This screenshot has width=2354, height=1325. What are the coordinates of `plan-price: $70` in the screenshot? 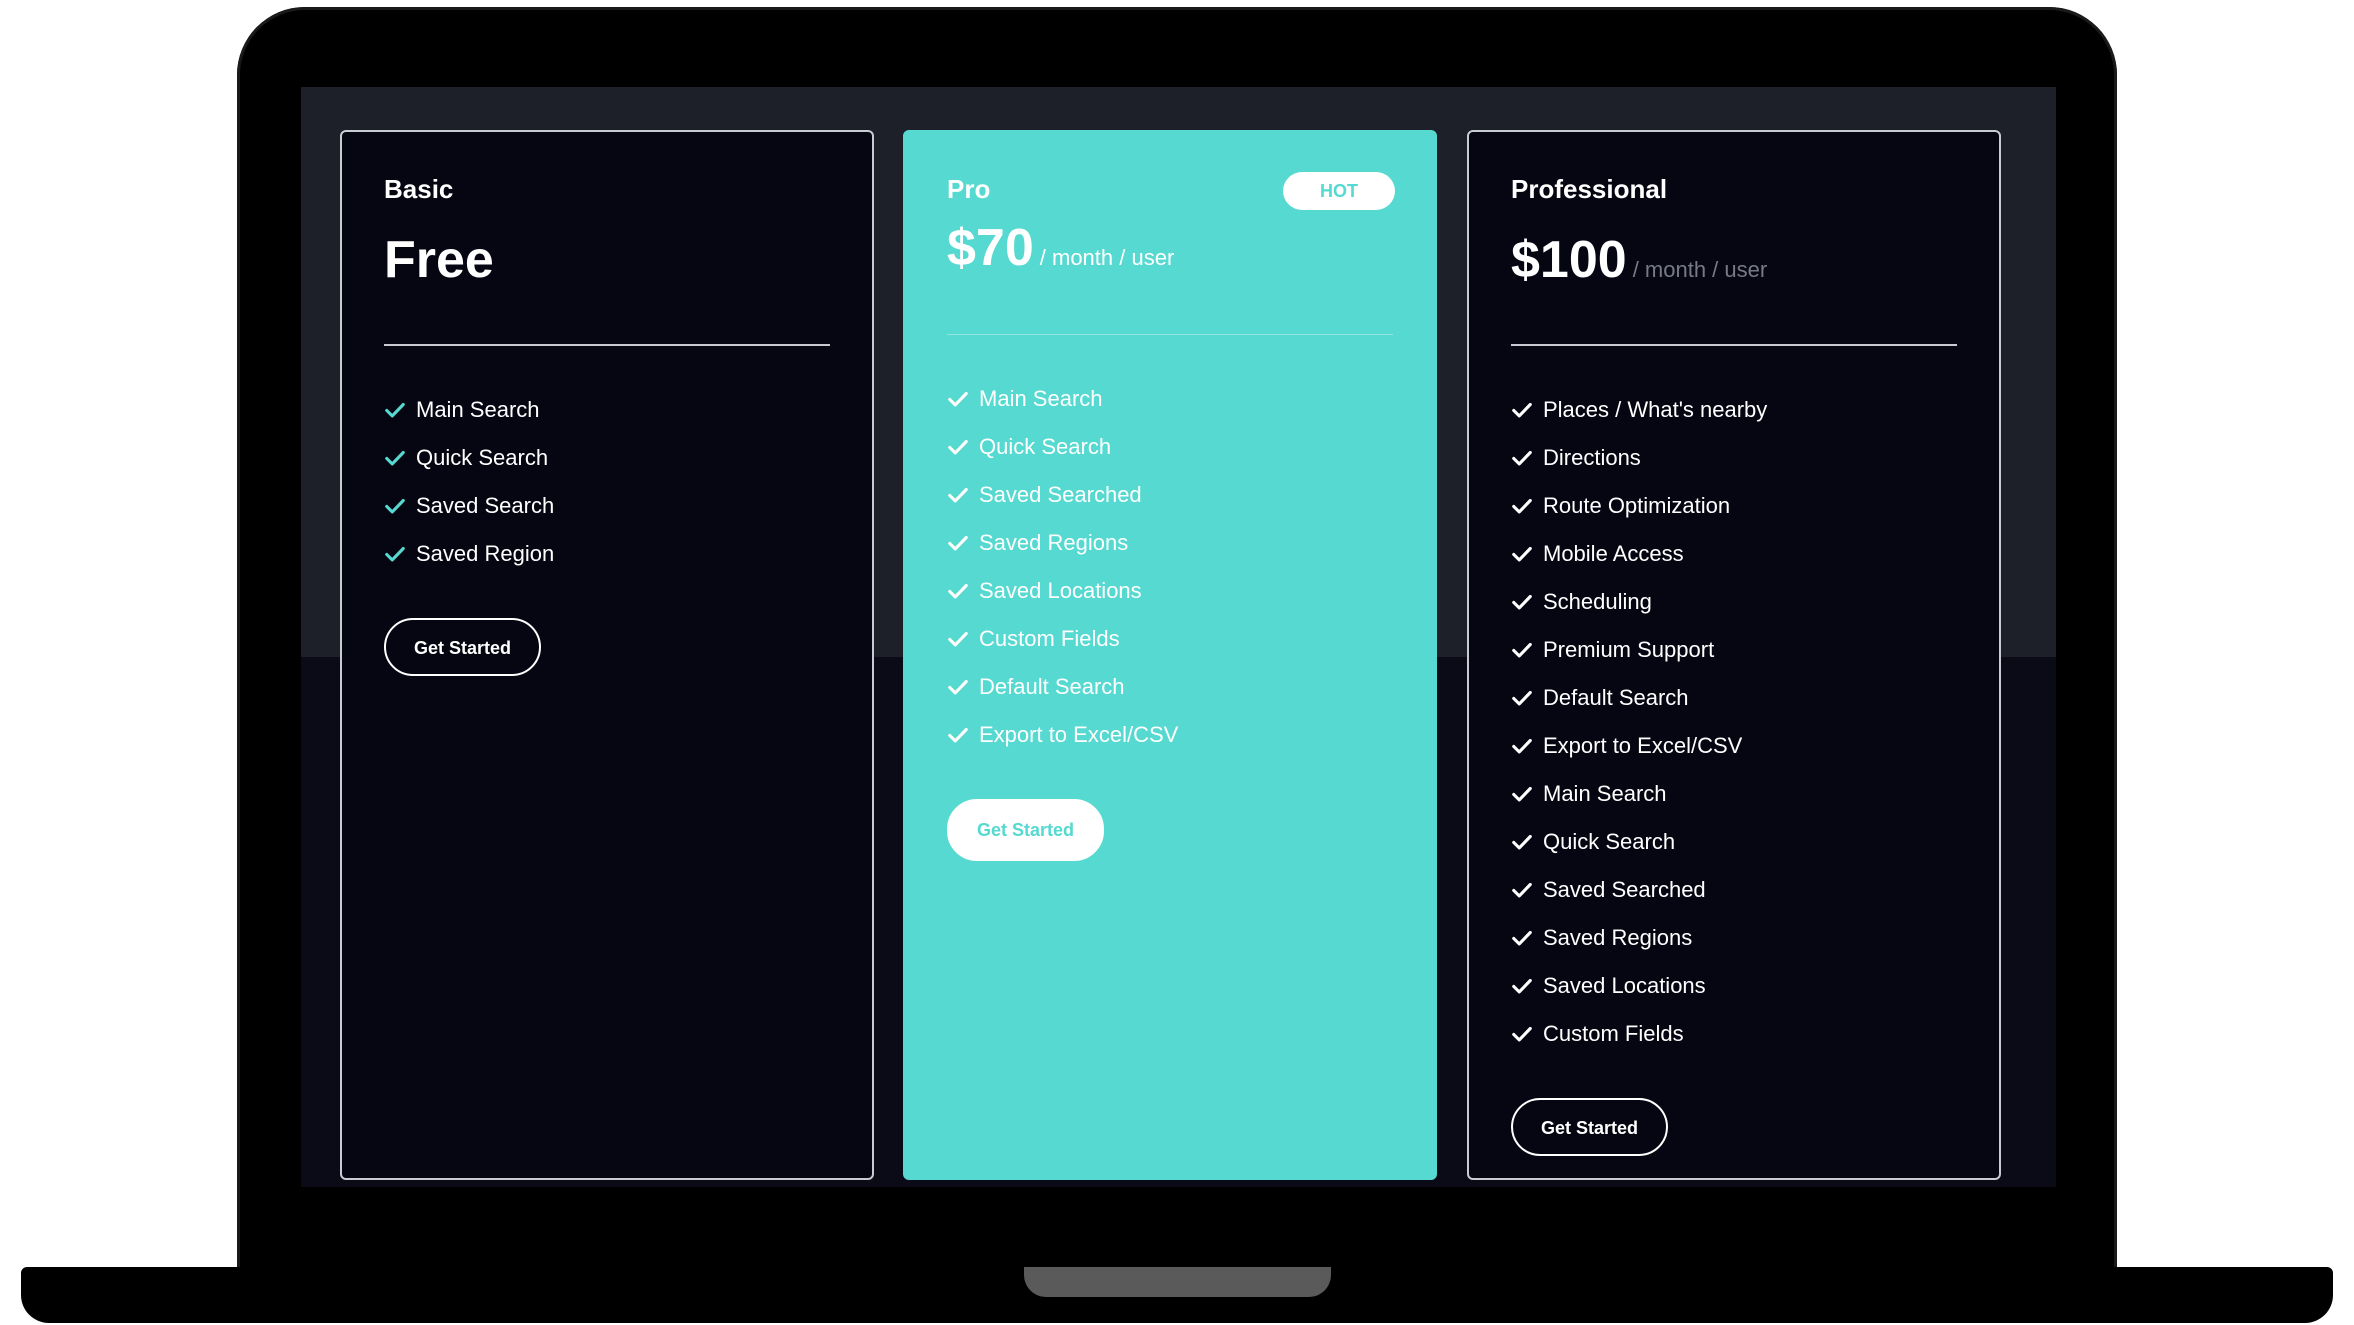 It's located at (990, 248).